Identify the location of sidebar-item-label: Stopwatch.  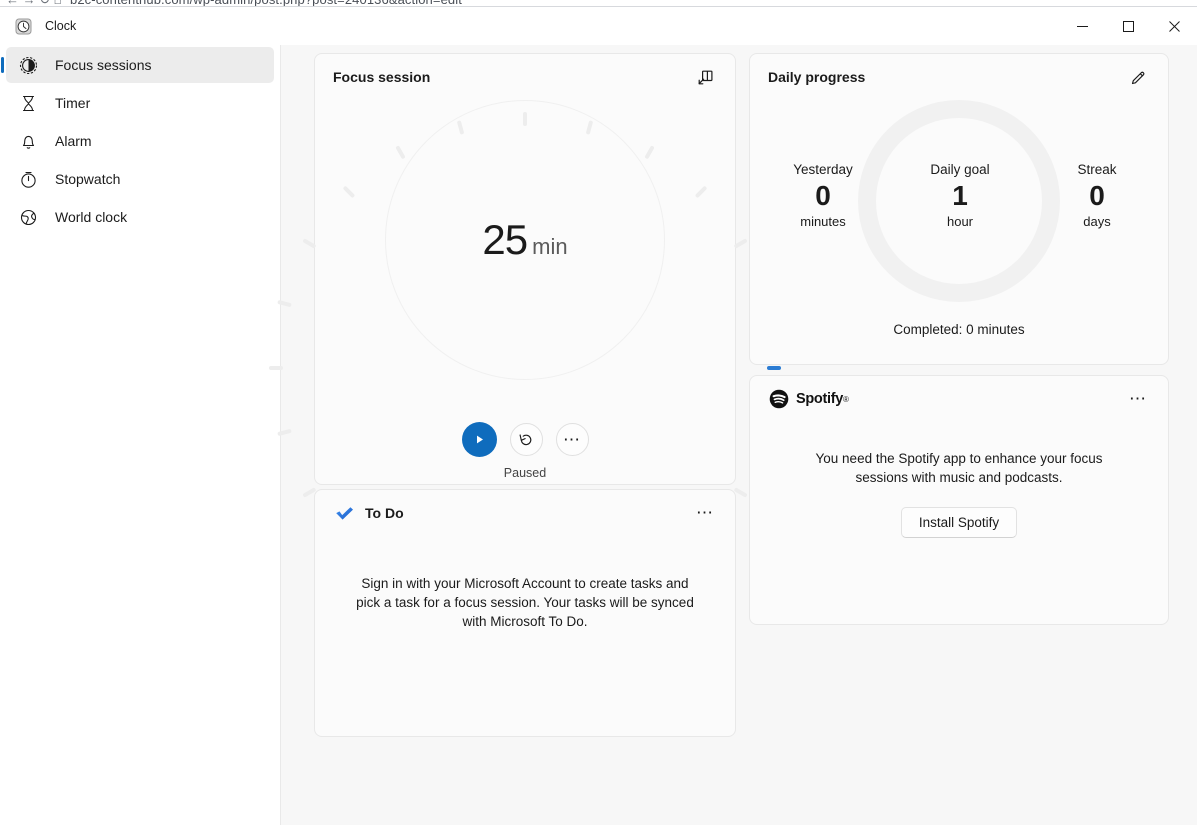
(88, 179).